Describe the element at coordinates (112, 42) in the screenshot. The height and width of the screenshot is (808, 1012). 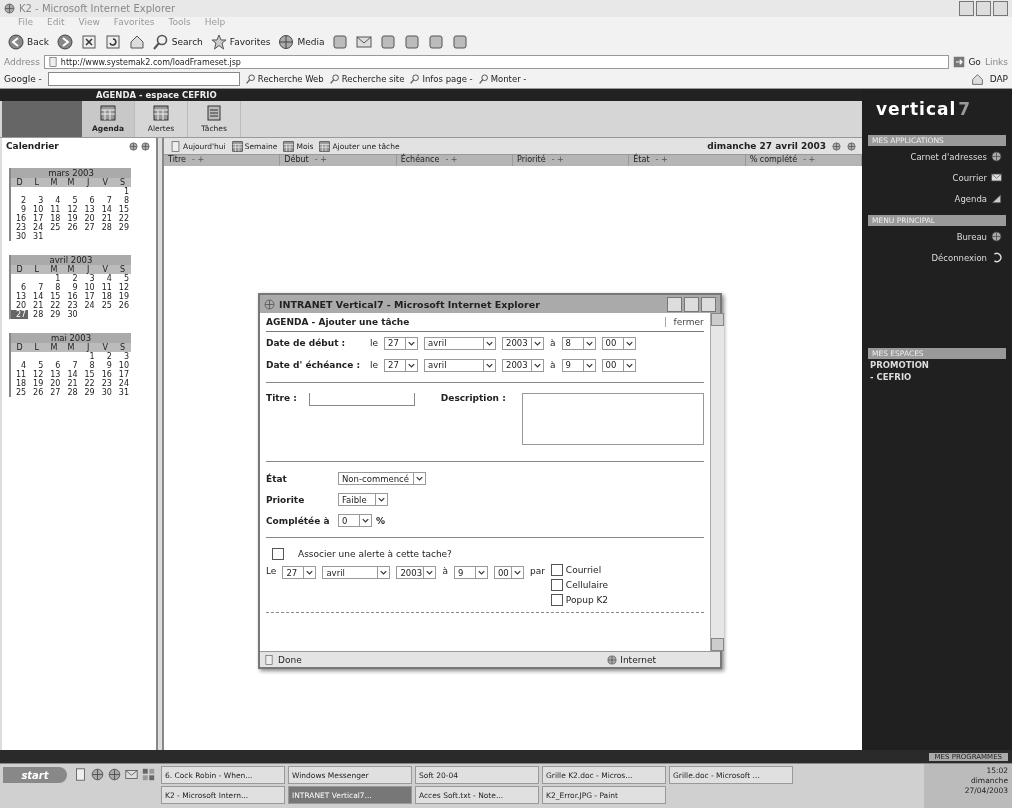
I see `refresh-icon` at that location.